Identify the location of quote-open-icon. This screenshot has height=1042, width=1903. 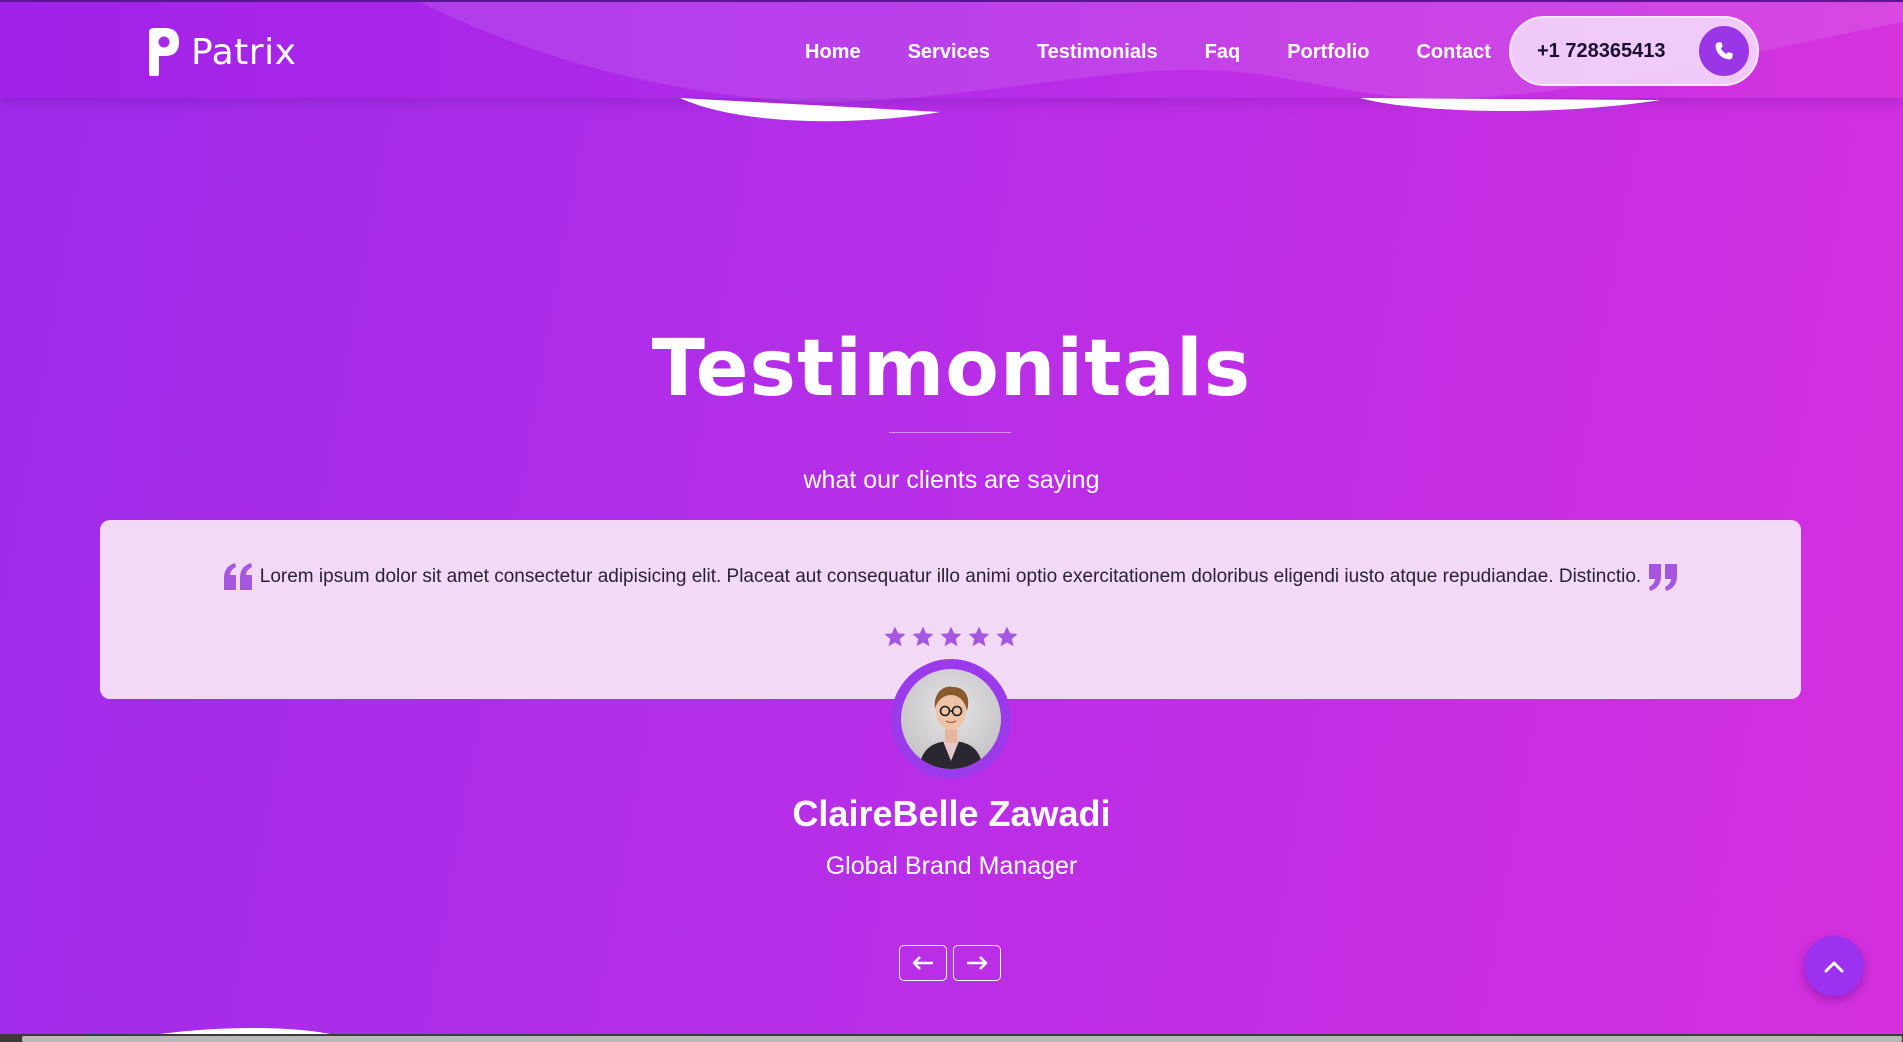
(237, 576).